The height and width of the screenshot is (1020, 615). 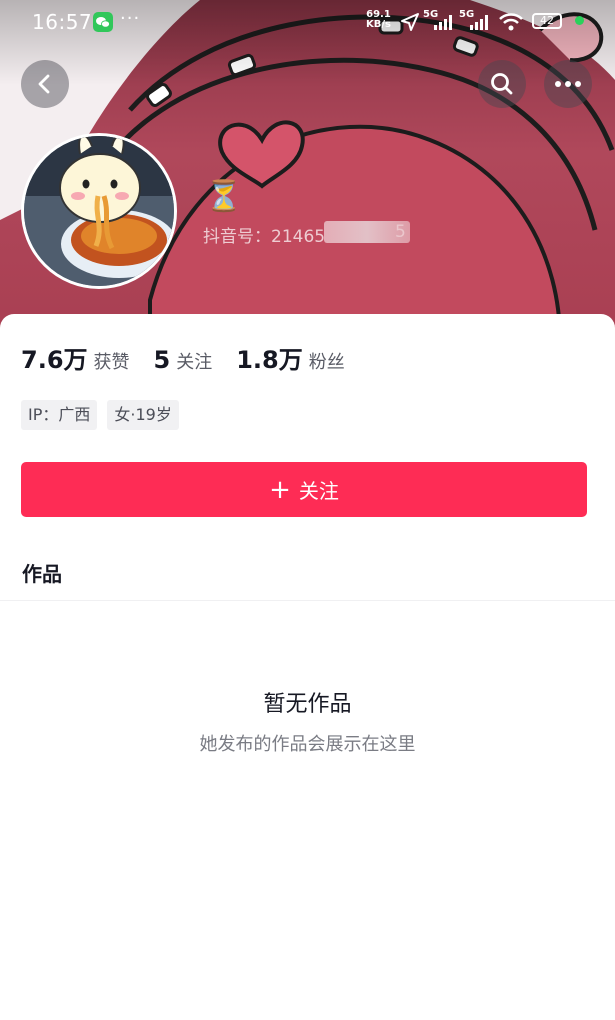 I want to click on stat-following: 5 关注, so click(x=183, y=360).